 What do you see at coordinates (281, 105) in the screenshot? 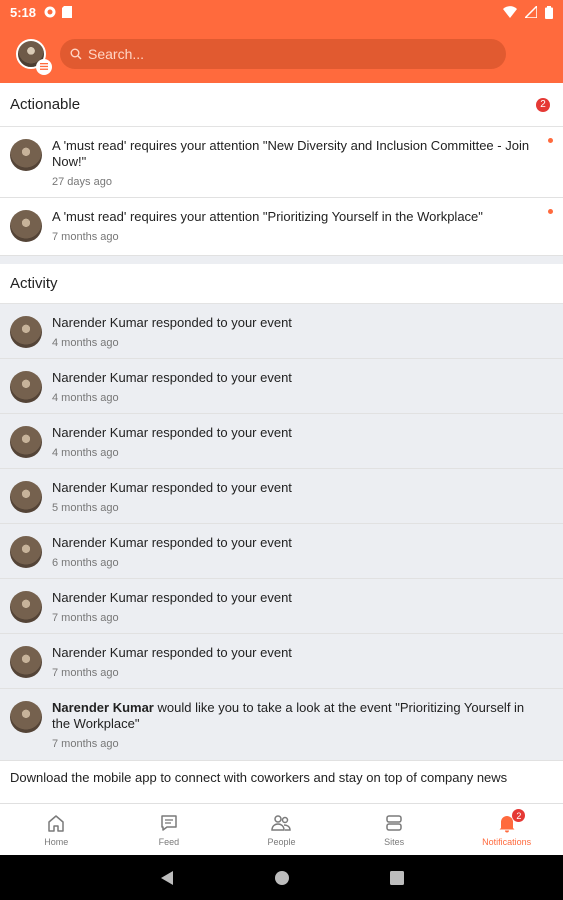
I see `actionable-section-header: Actionable 2` at bounding box center [281, 105].